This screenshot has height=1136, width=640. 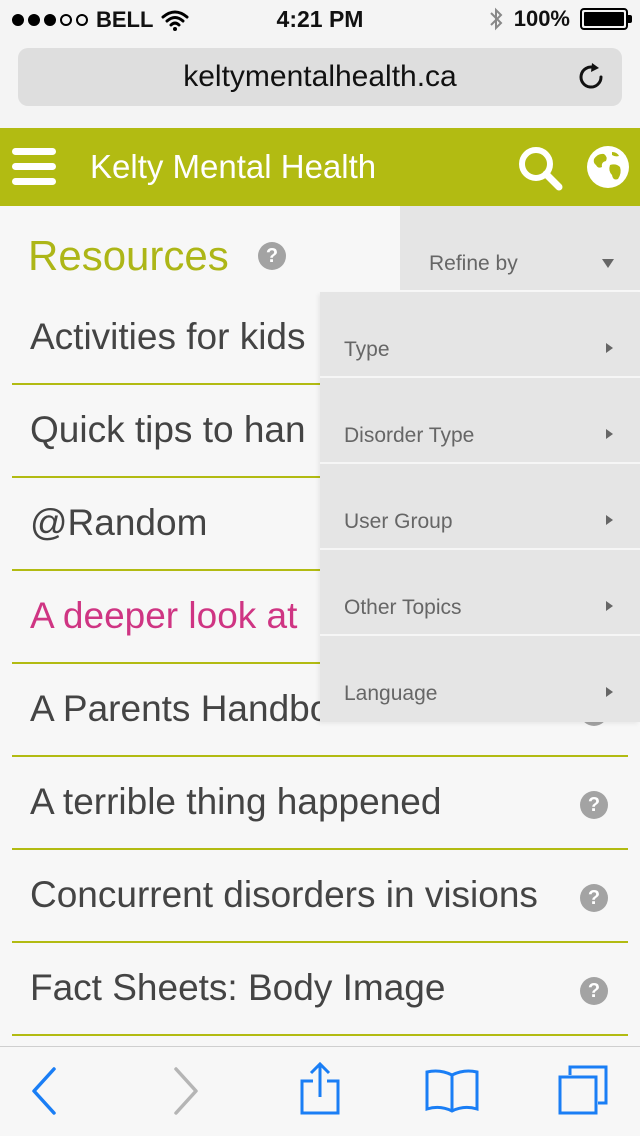 I want to click on reload-icon, so click(x=591, y=77).